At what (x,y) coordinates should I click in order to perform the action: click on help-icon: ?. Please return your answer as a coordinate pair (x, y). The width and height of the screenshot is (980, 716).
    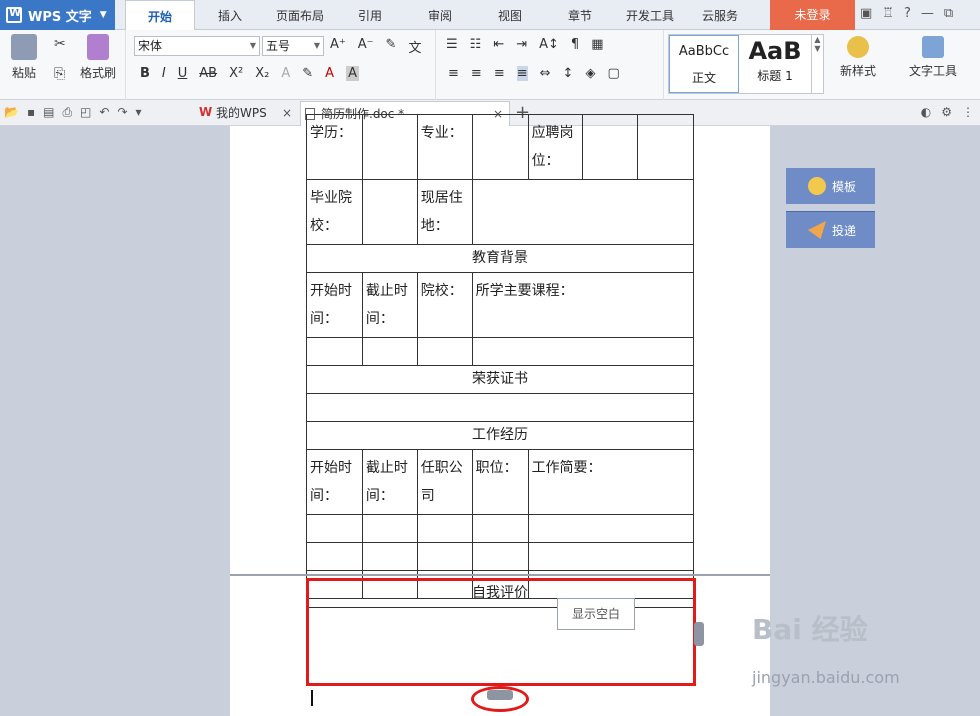
    Looking at the image, I should click on (907, 13).